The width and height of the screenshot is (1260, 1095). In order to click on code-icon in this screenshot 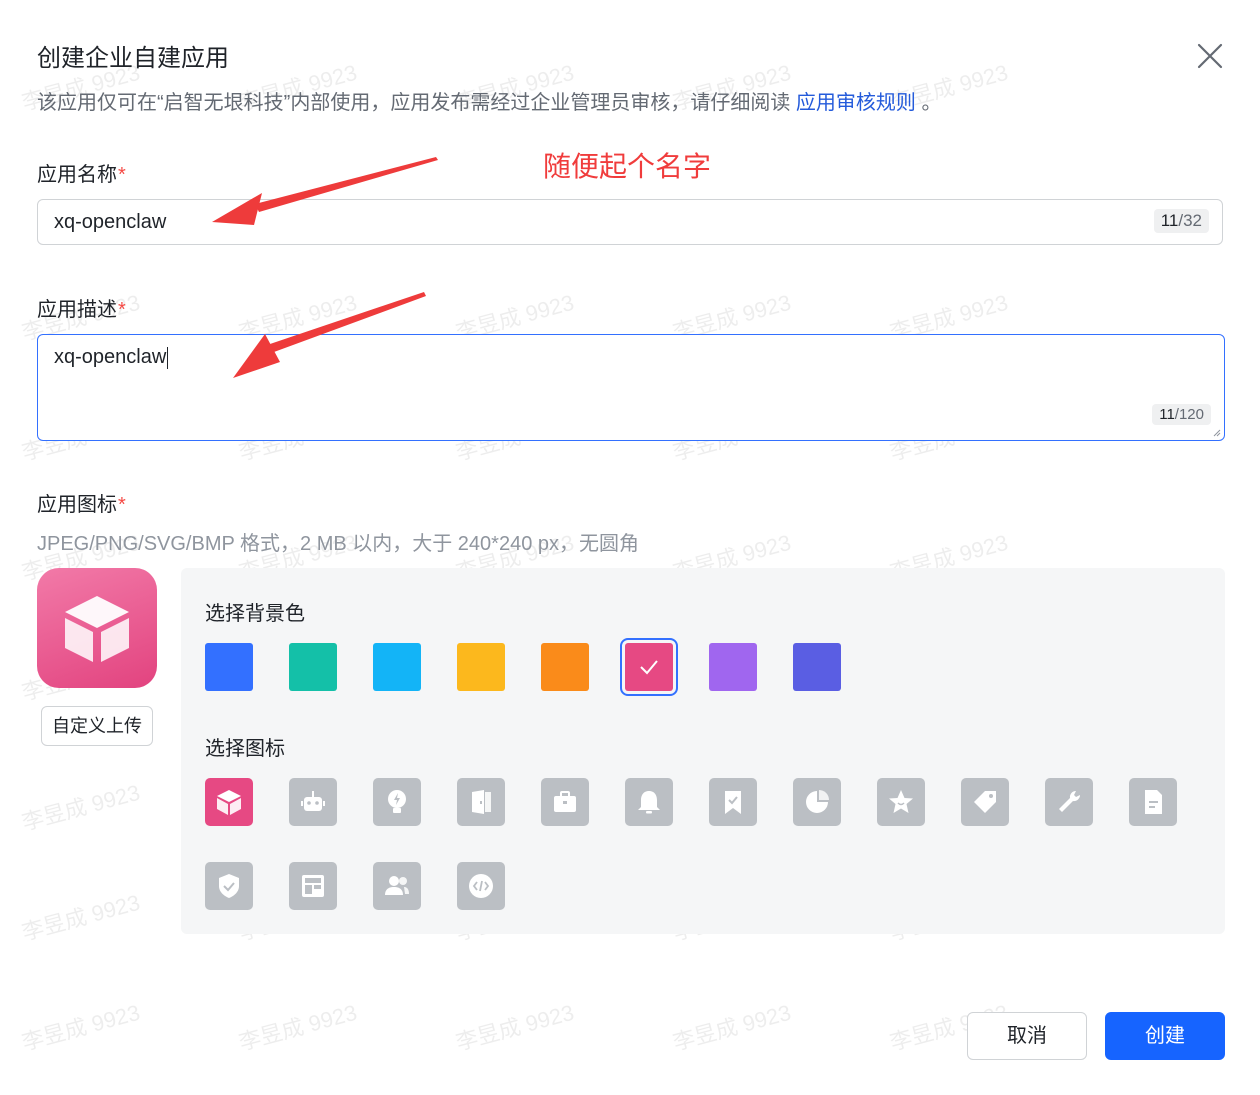, I will do `click(481, 886)`.